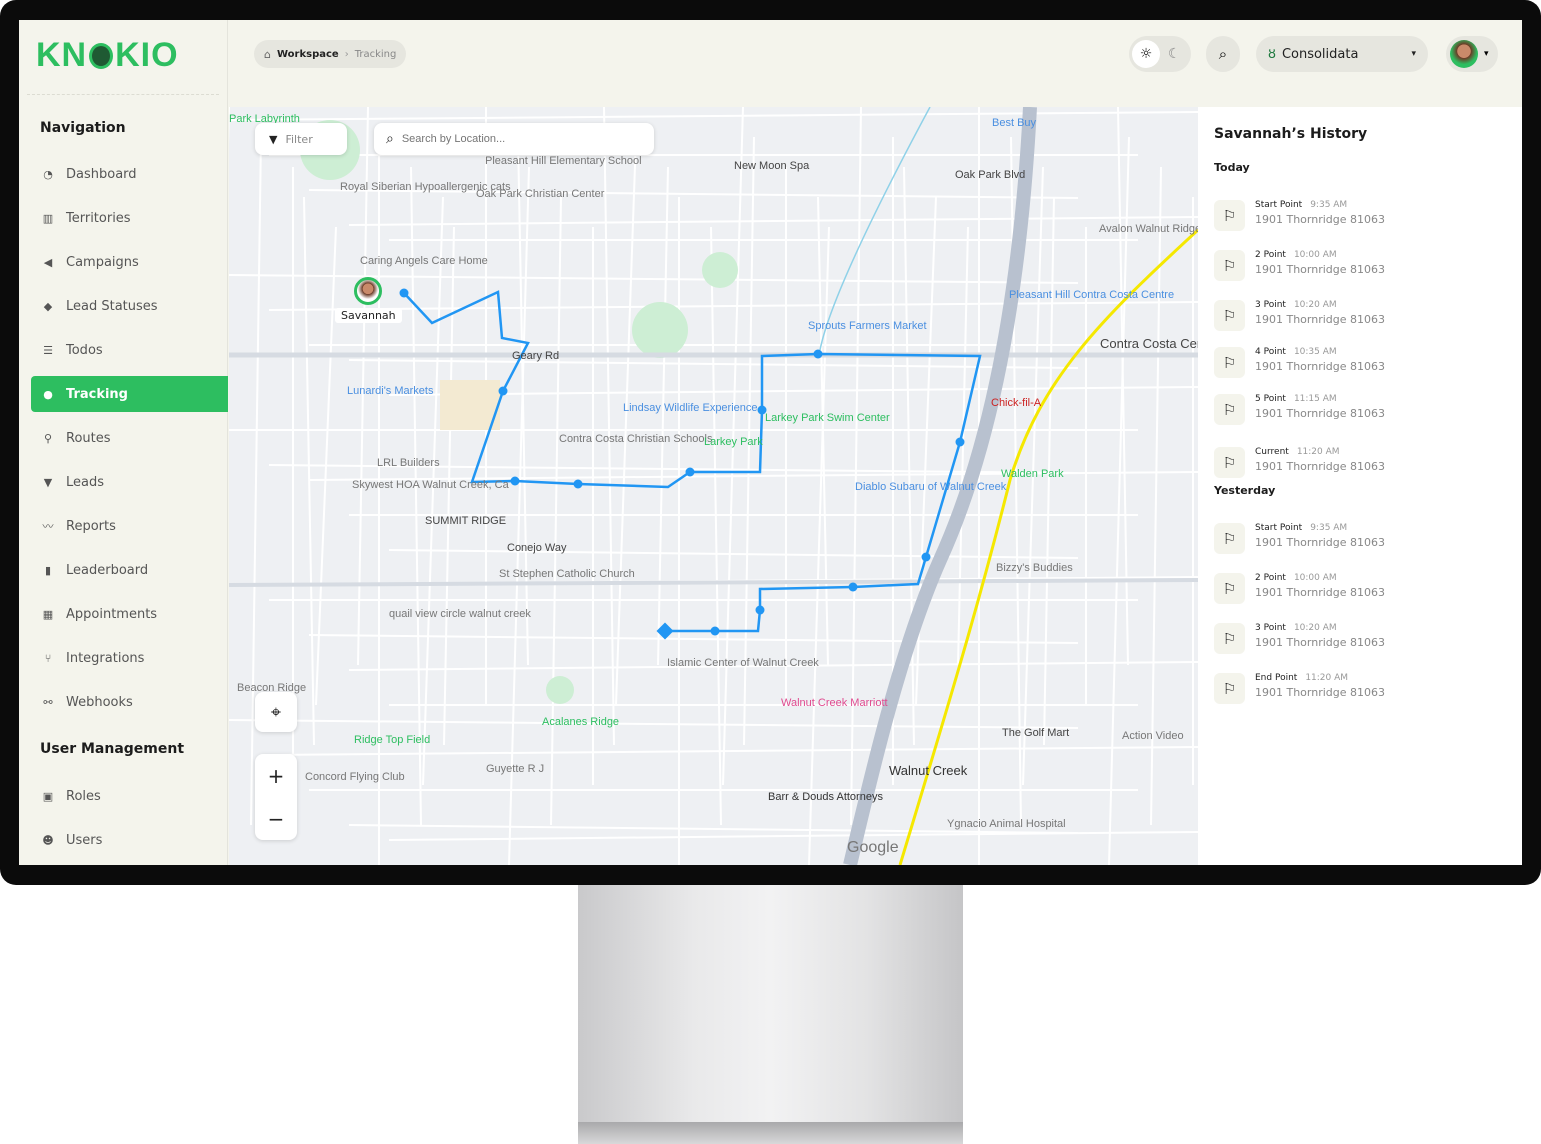 The width and height of the screenshot is (1541, 1144). I want to click on sidebar-item-campaigns: ◀ Campaigns, so click(129, 262).